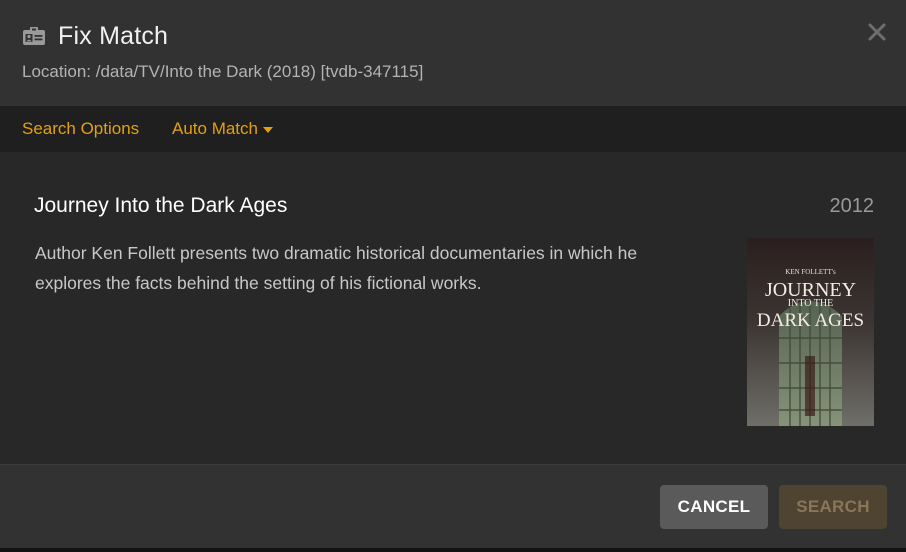 This screenshot has height=552, width=906. I want to click on search-button: SEARCH, so click(833, 507).